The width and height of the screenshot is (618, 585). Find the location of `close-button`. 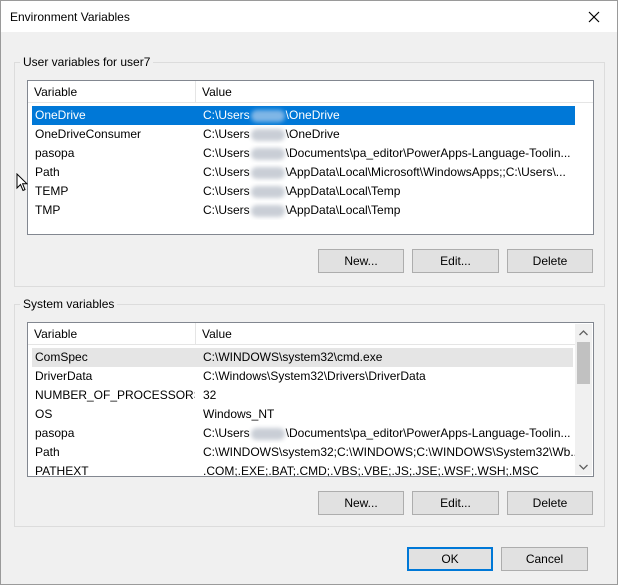

close-button is located at coordinates (594, 16).